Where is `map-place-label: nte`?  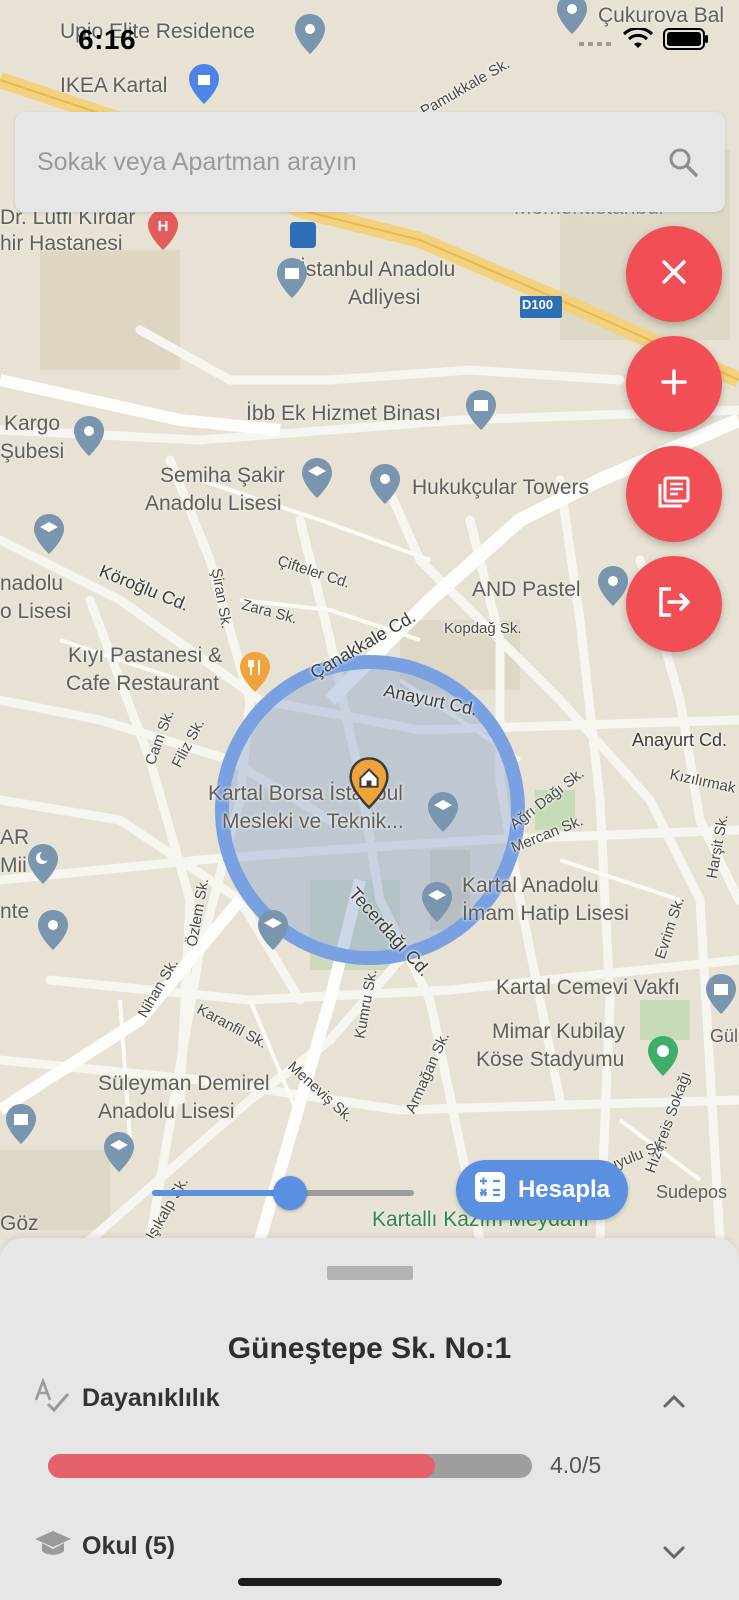
map-place-label: nte is located at coordinates (15, 911).